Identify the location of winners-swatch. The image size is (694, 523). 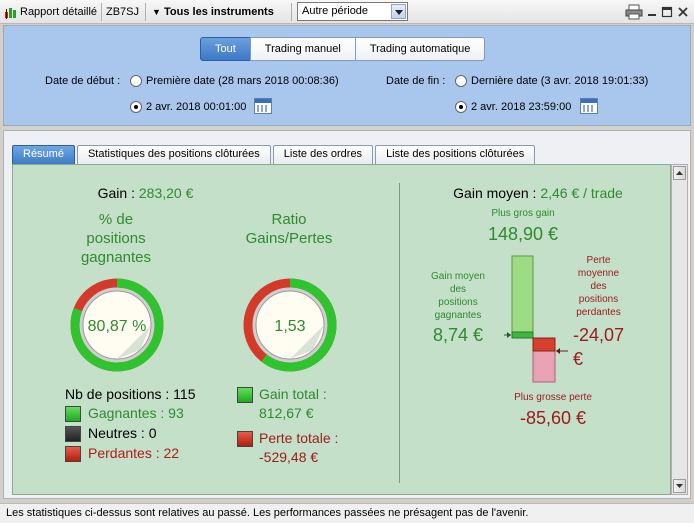
(73, 414).